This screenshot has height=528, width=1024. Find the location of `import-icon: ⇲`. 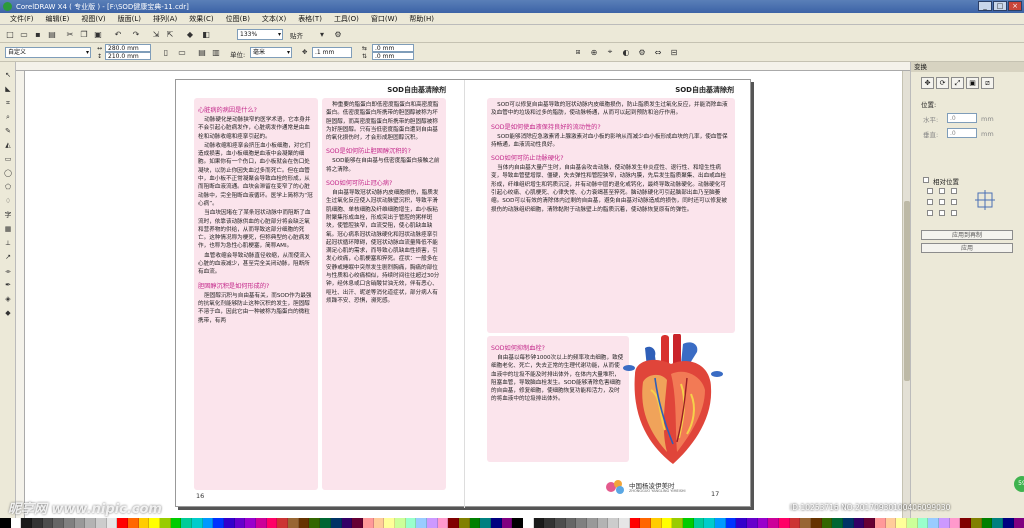

import-icon: ⇲ is located at coordinates (156, 34).